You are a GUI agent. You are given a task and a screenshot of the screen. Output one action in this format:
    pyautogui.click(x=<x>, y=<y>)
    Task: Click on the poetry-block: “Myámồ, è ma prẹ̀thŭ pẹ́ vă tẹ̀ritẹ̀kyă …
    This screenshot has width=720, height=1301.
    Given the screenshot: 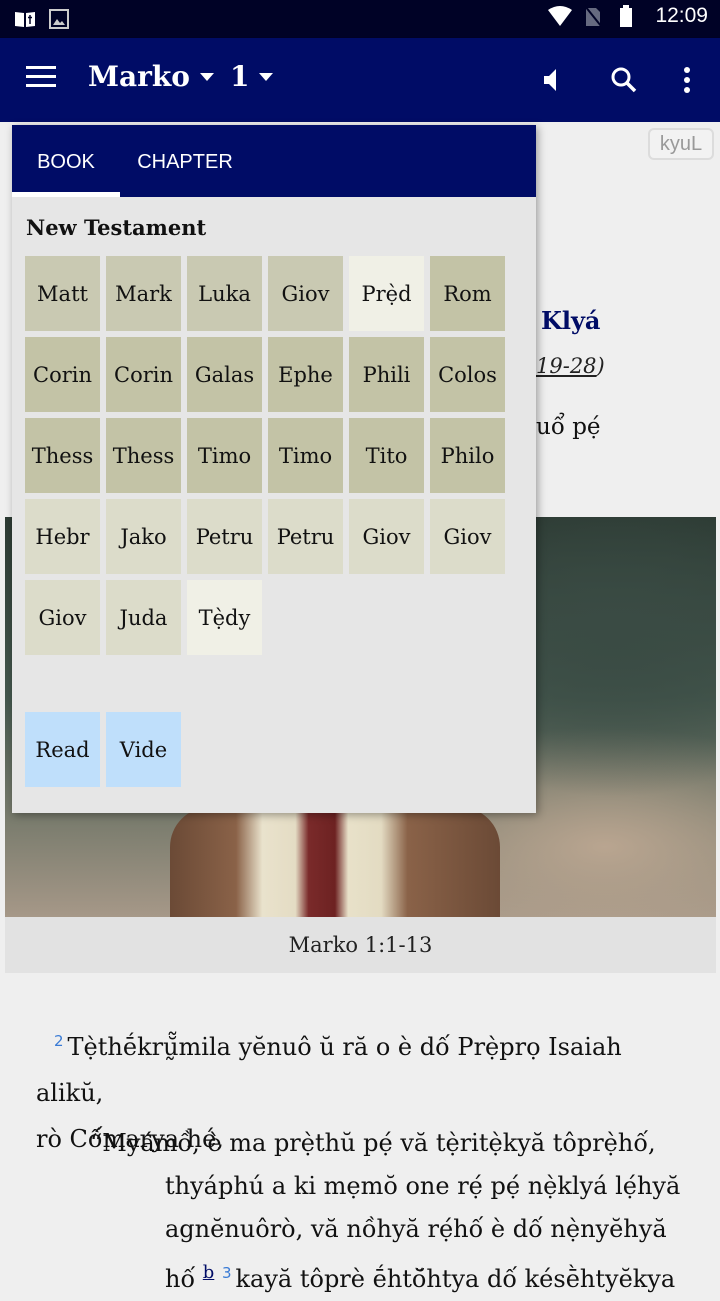 What is the action you would take?
    pyautogui.click(x=400, y=1211)
    